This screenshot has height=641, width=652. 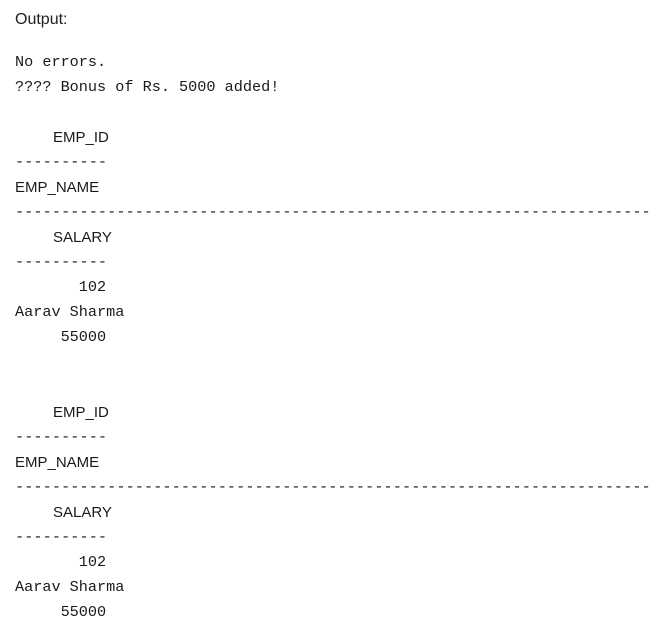 I want to click on status-message: No errors., so click(x=61, y=62).